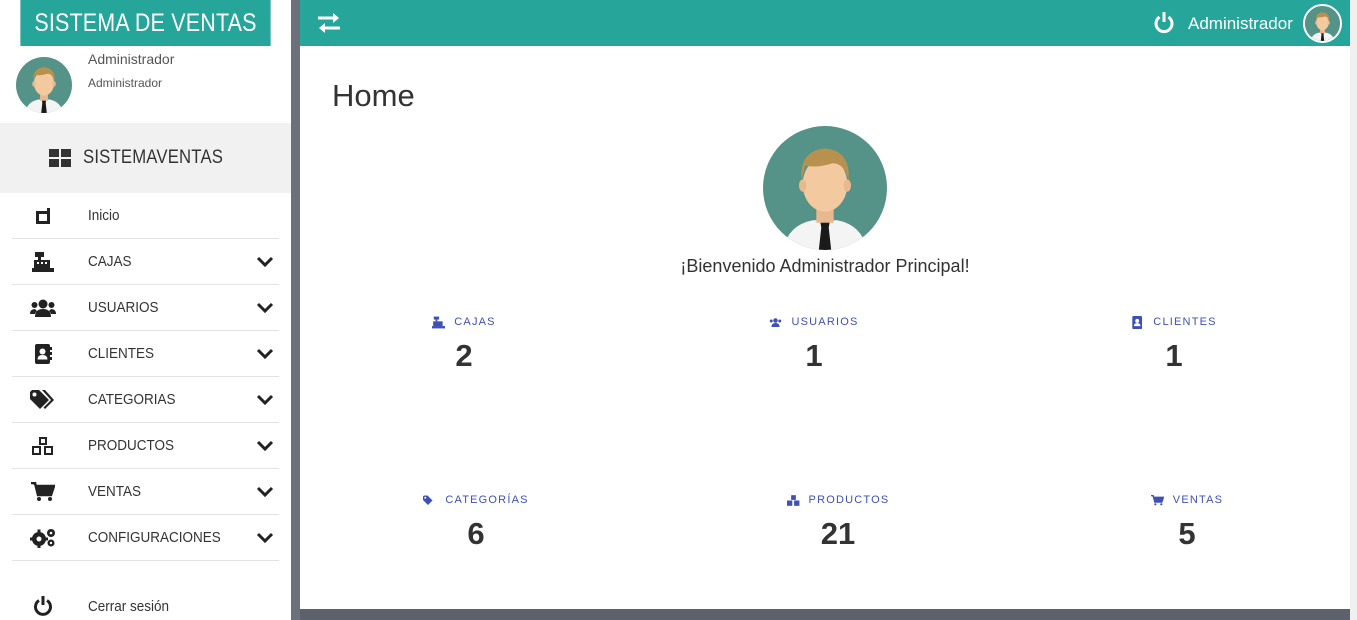  What do you see at coordinates (154, 537) in the screenshot?
I see `sidebar-item-label: CONFIGURACIONES` at bounding box center [154, 537].